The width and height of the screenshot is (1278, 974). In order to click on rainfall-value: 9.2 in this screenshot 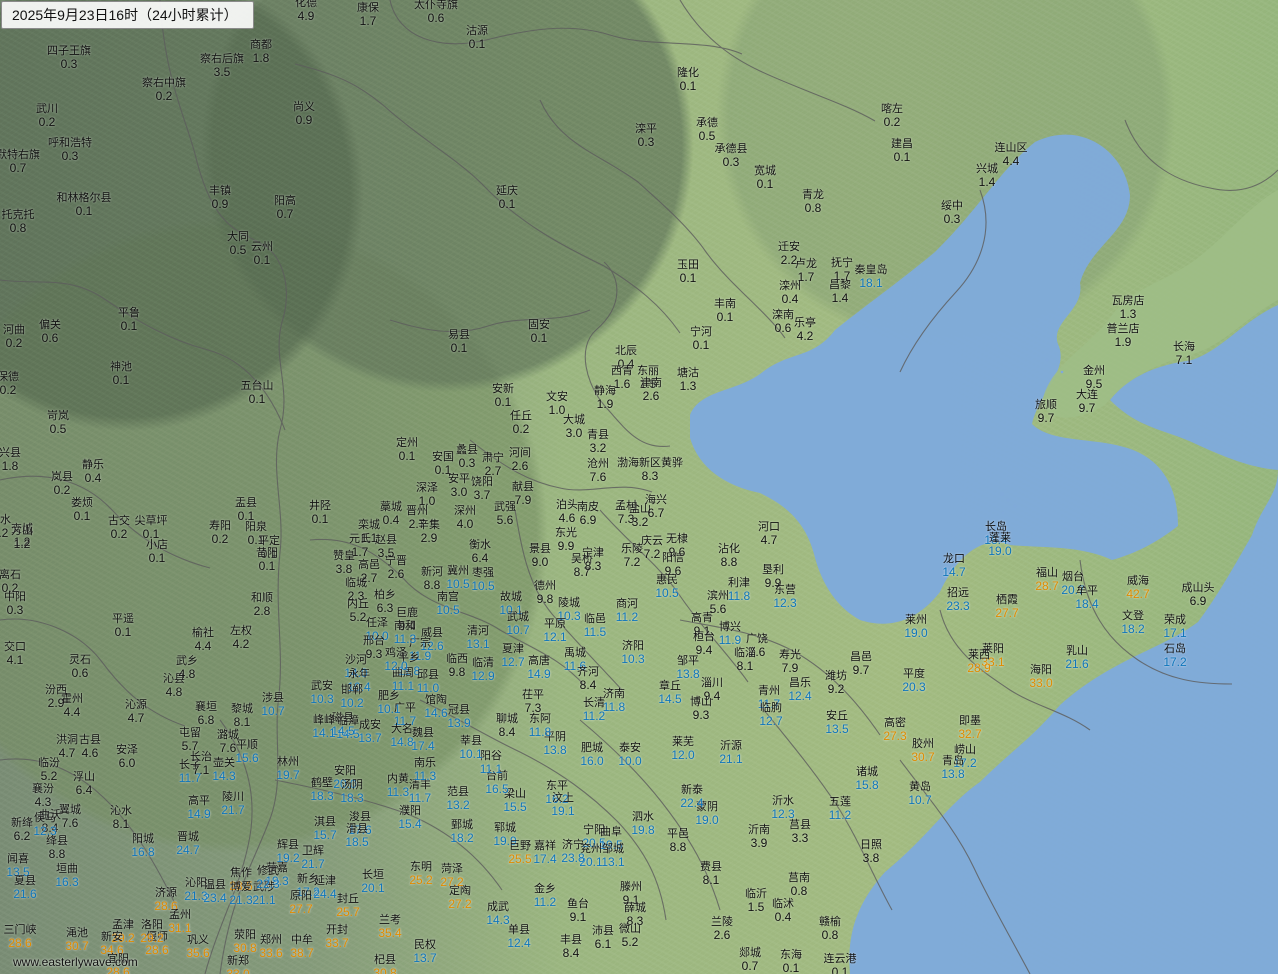, I will do `click(836, 689)`.